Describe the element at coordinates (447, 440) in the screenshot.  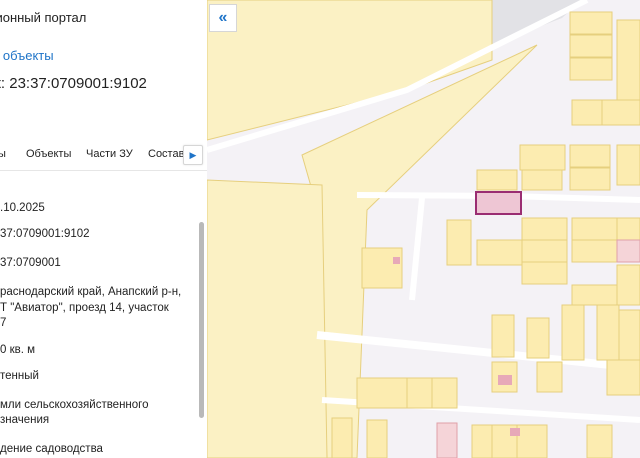
I see `parcel-pink-bottom` at that location.